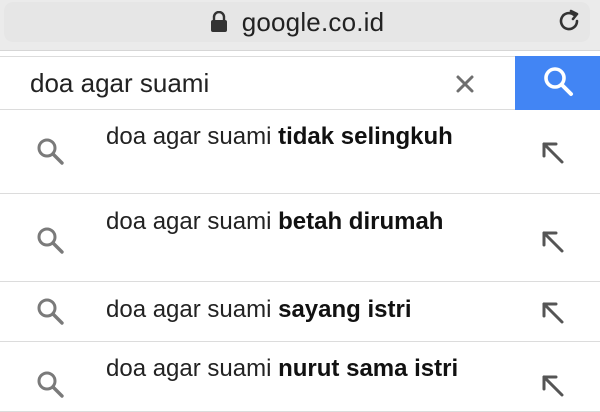 Image resolution: width=600 pixels, height=412 pixels. Describe the element at coordinates (257, 83) in the screenshot. I see `search-input` at that location.